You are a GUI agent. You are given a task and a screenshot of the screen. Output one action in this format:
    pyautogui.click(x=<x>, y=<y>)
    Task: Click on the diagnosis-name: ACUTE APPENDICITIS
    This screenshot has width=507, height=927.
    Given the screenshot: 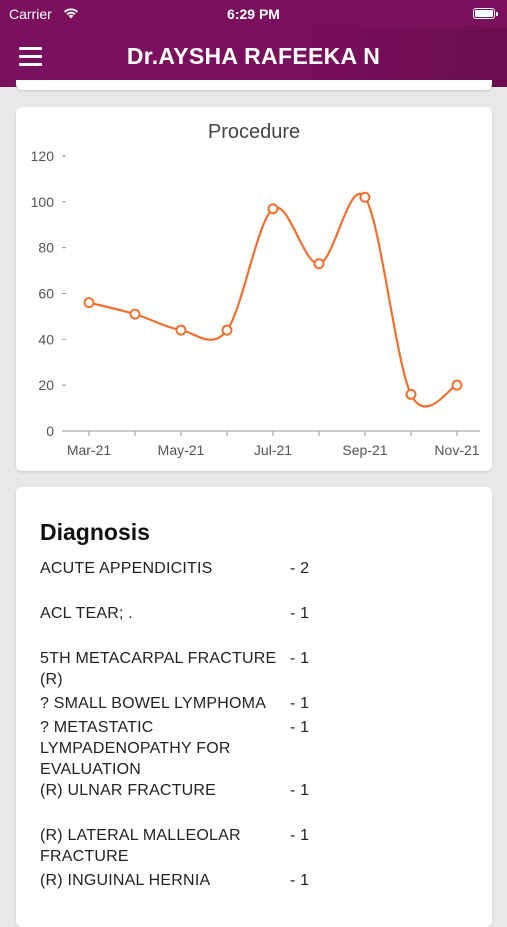 What is the action you would take?
    pyautogui.click(x=126, y=568)
    